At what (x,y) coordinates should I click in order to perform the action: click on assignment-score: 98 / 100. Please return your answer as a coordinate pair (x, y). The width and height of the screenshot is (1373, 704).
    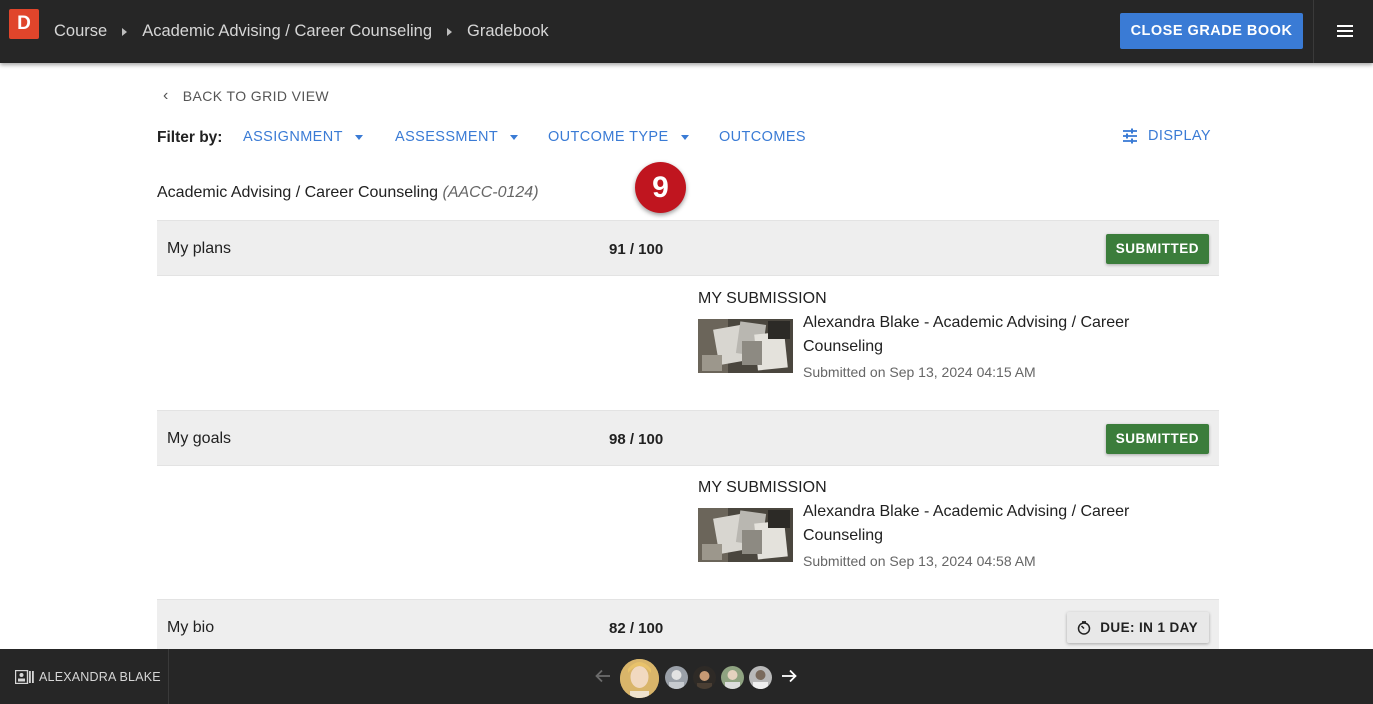
    Looking at the image, I should click on (636, 439).